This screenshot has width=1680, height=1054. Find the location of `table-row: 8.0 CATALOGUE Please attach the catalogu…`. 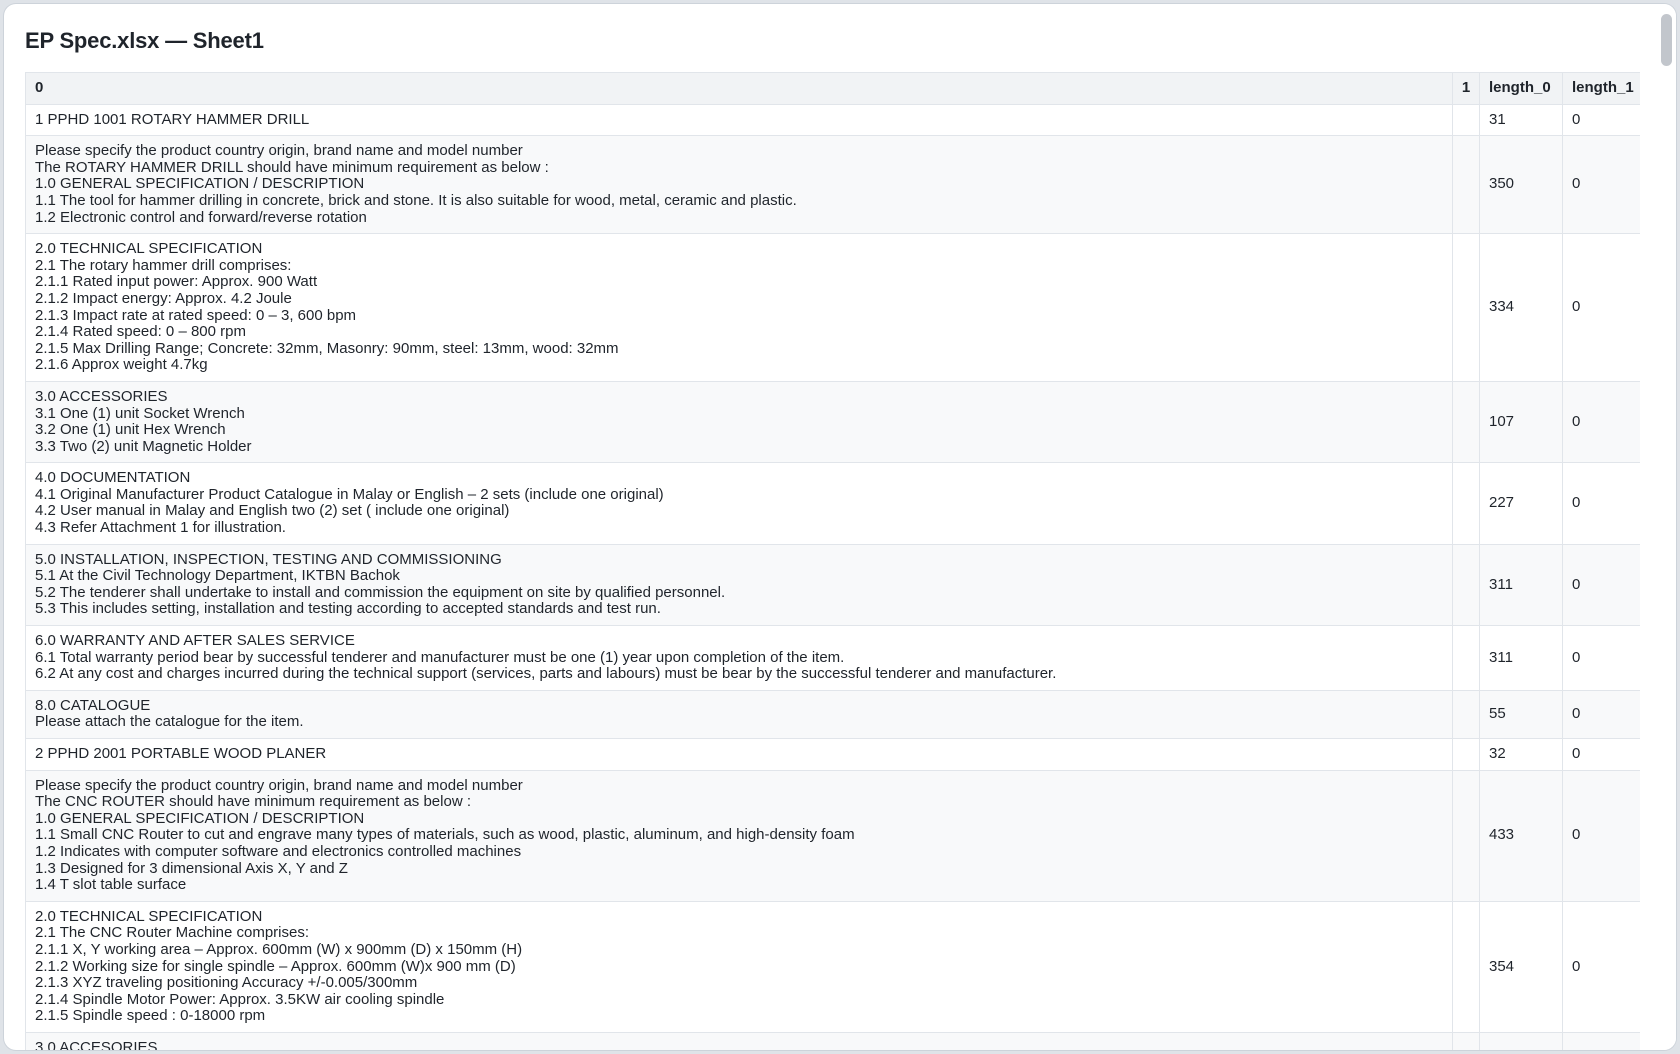

table-row: 8.0 CATALOGUE Please attach the catalogu… is located at coordinates (832, 714).